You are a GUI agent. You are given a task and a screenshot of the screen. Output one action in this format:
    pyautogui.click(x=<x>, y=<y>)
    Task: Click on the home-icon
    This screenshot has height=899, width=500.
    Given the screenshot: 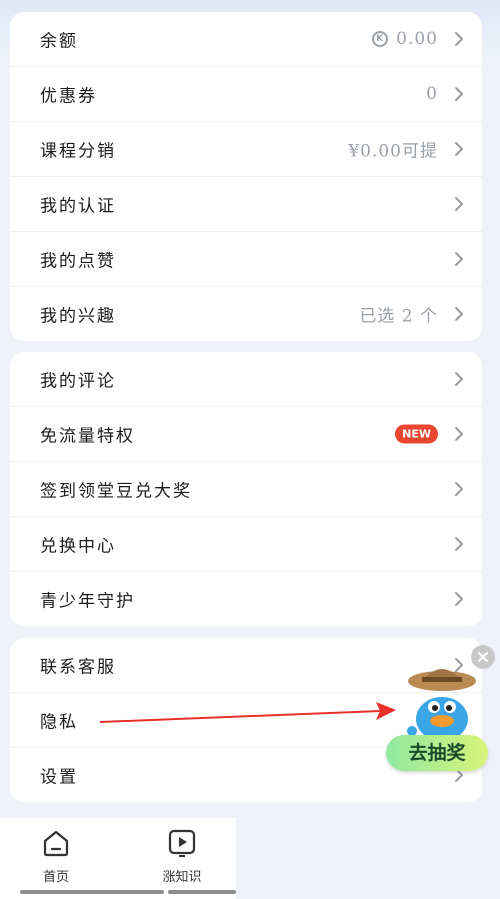 What is the action you would take?
    pyautogui.click(x=56, y=843)
    